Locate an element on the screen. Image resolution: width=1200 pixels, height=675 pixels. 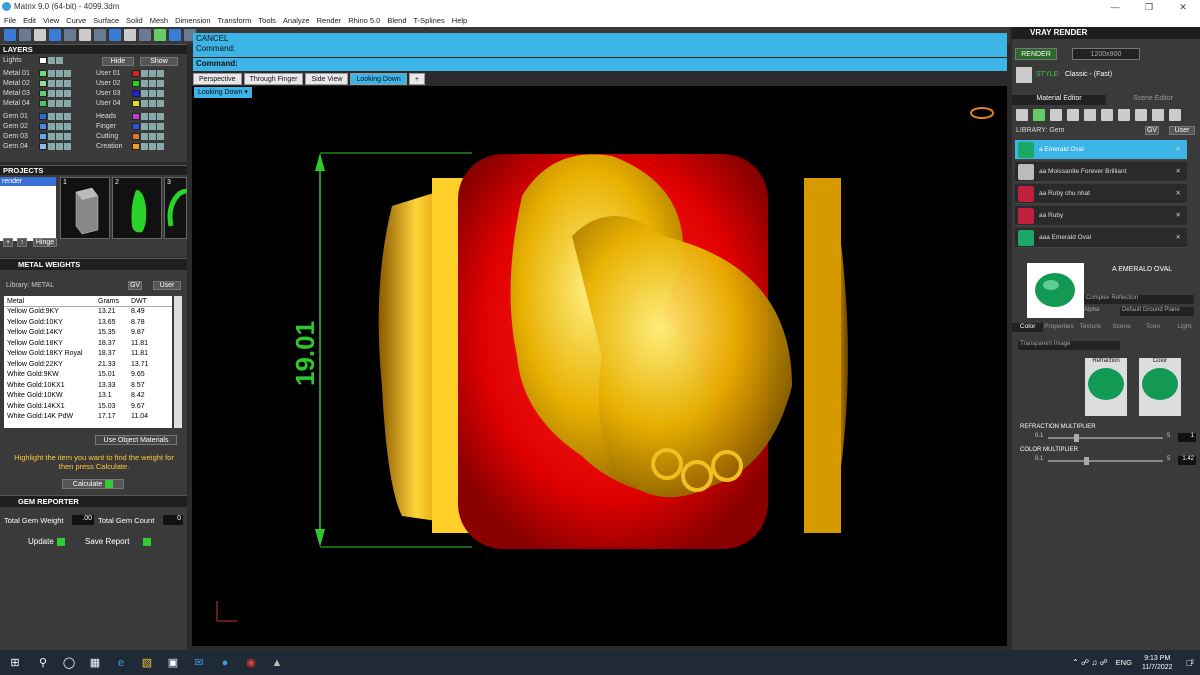
use-object-materials-select: Use Object Materials is located at coordinates (136, 440).